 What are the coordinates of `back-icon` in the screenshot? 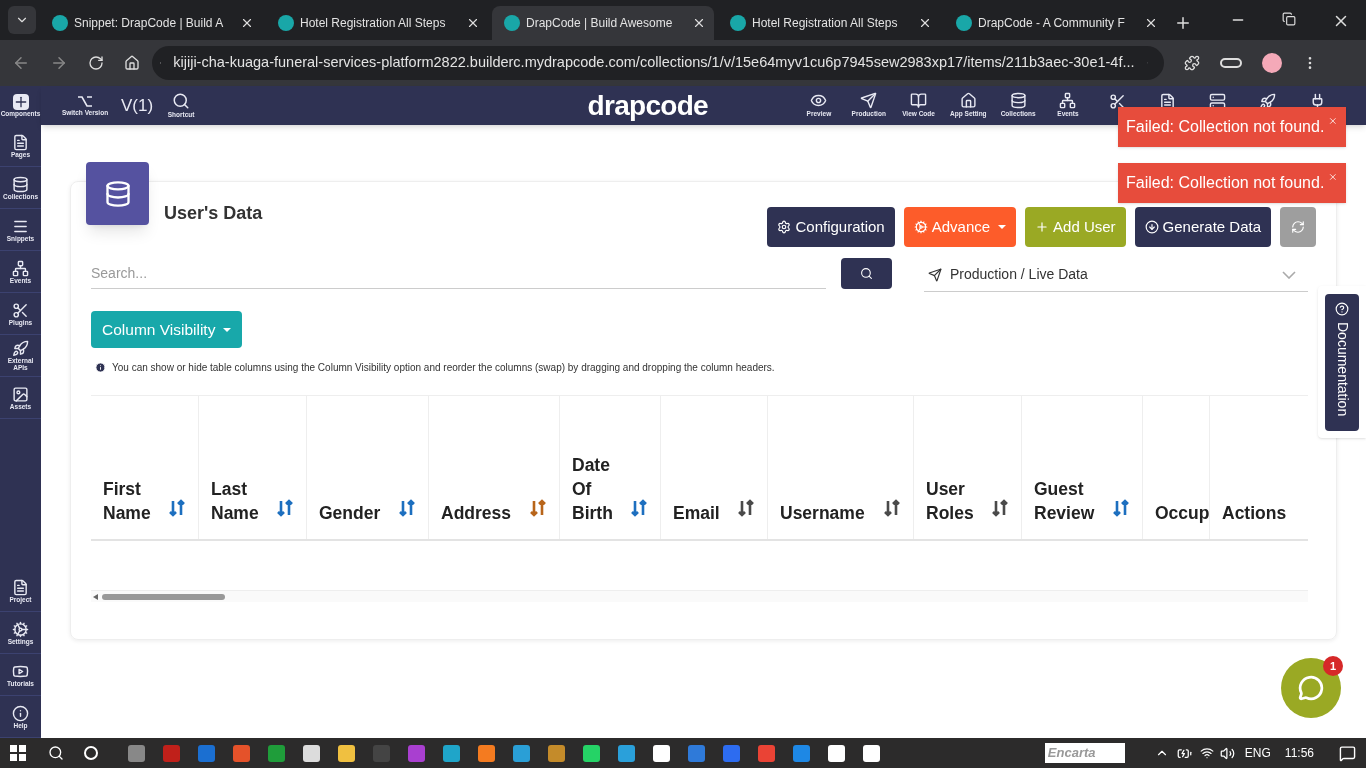 It's located at (21, 63).